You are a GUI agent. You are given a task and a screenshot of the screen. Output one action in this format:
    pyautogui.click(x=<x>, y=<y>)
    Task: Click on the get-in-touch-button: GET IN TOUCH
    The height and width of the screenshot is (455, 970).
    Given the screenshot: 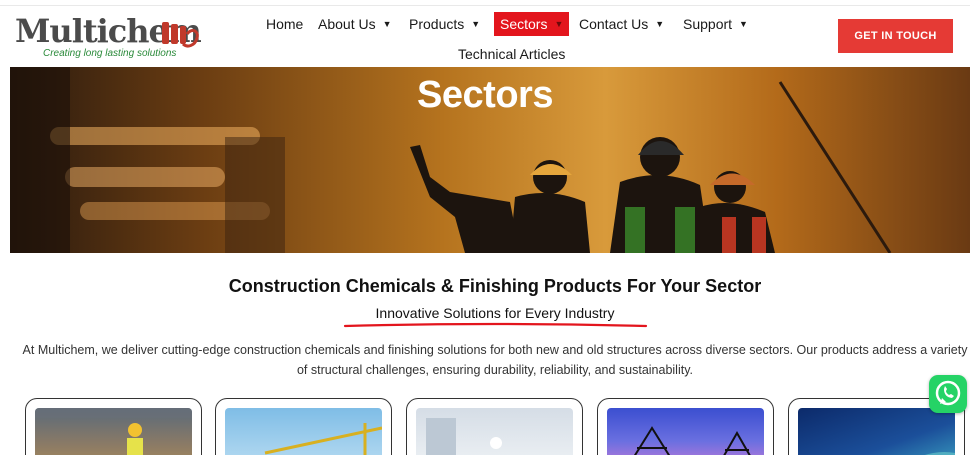 What is the action you would take?
    pyautogui.click(x=895, y=36)
    